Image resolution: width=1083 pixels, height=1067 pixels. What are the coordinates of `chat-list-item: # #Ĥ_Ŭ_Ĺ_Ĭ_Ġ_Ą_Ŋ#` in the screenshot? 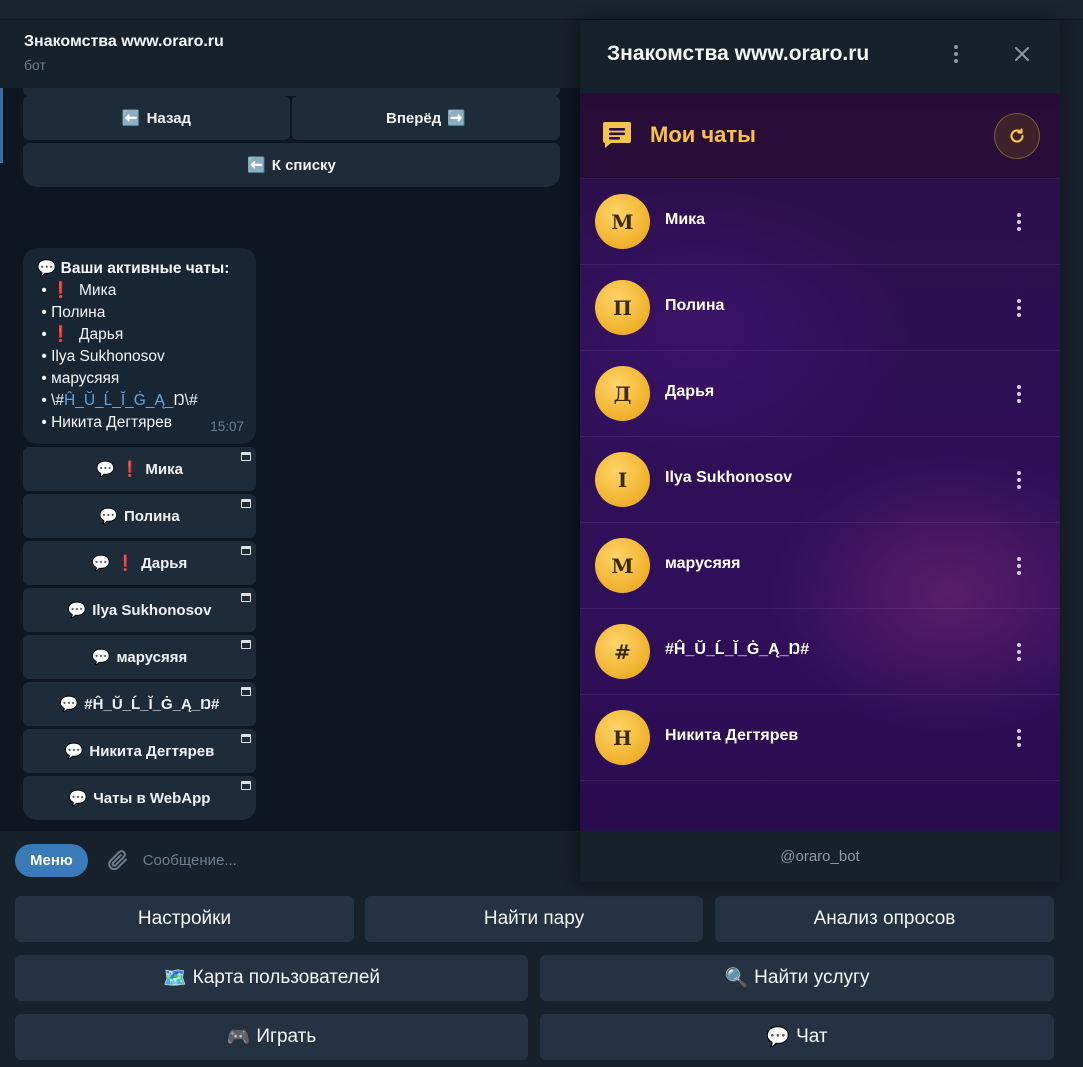 It's located at (820, 652).